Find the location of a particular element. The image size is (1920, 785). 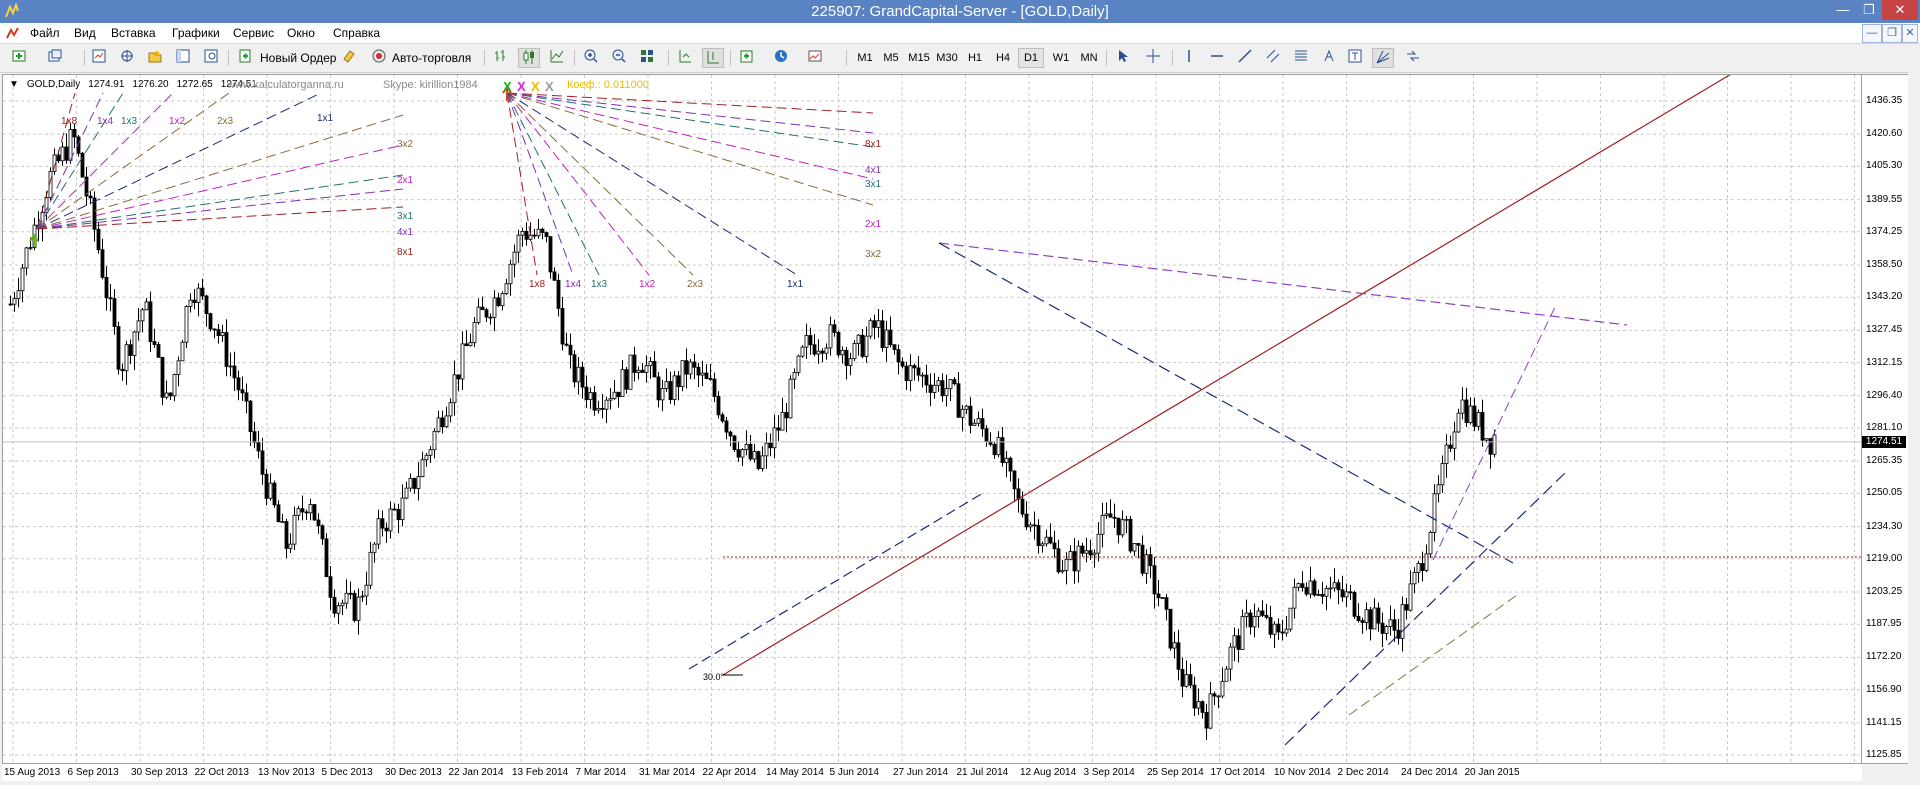

time-tick-label: 2 Dec 2014 is located at coordinates (1363, 772).